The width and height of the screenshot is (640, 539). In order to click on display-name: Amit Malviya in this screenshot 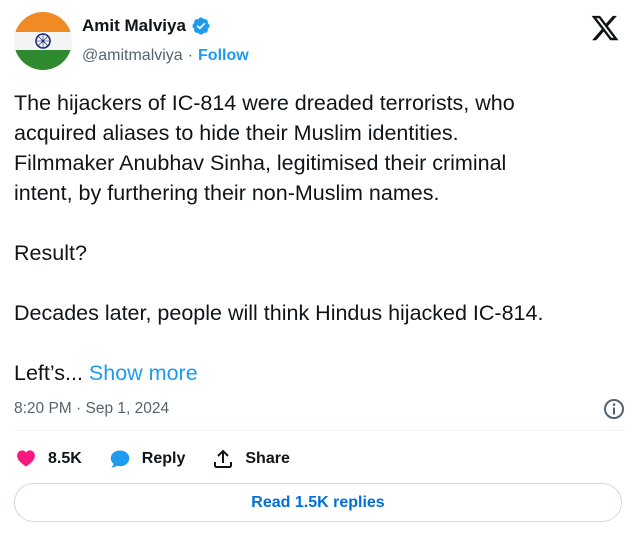, I will do `click(134, 26)`.